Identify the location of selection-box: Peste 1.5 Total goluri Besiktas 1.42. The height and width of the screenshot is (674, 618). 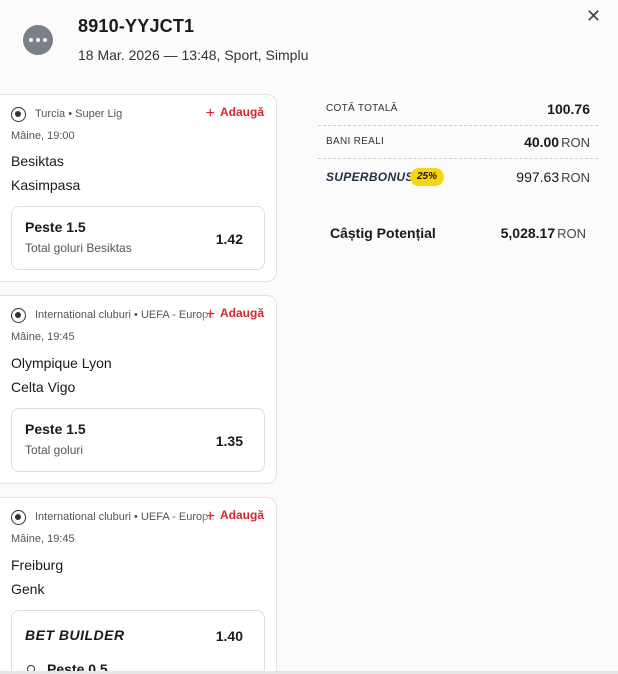
(138, 238).